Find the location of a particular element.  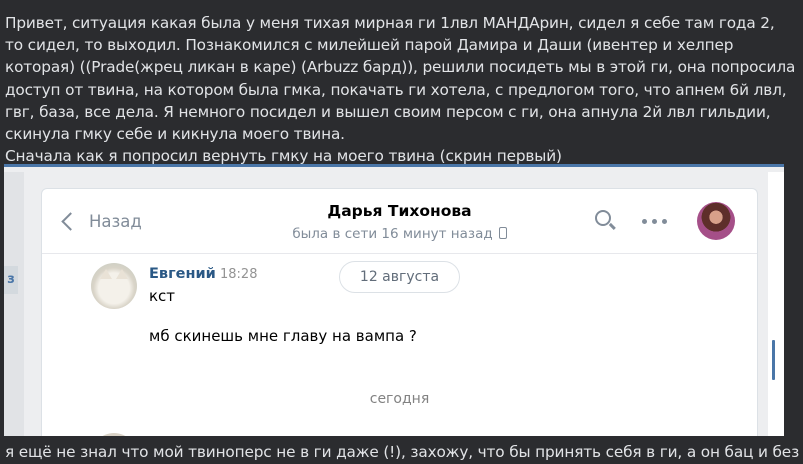

peer-avatar is located at coordinates (716, 221).